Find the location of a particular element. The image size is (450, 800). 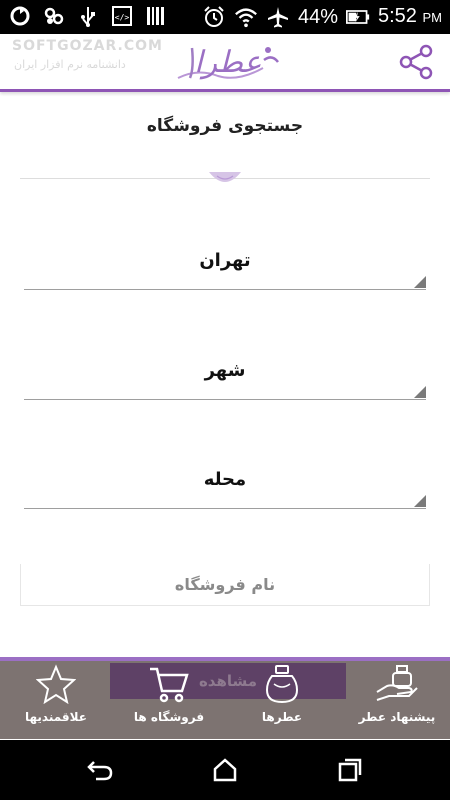

page-title: جستجوی فروشگاه is located at coordinates (225, 126).